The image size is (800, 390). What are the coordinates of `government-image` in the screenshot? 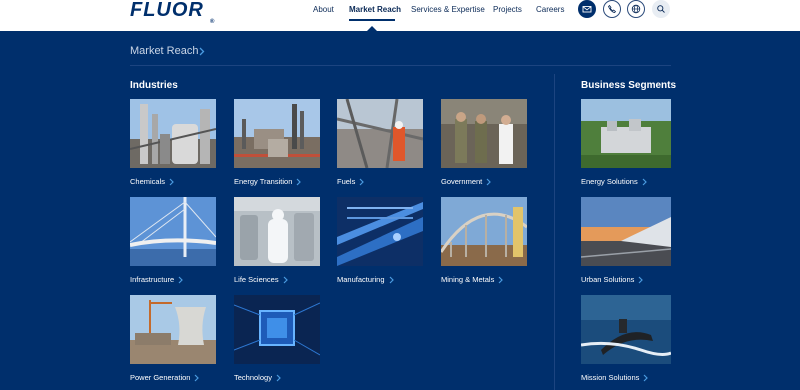 It's located at (484, 133).